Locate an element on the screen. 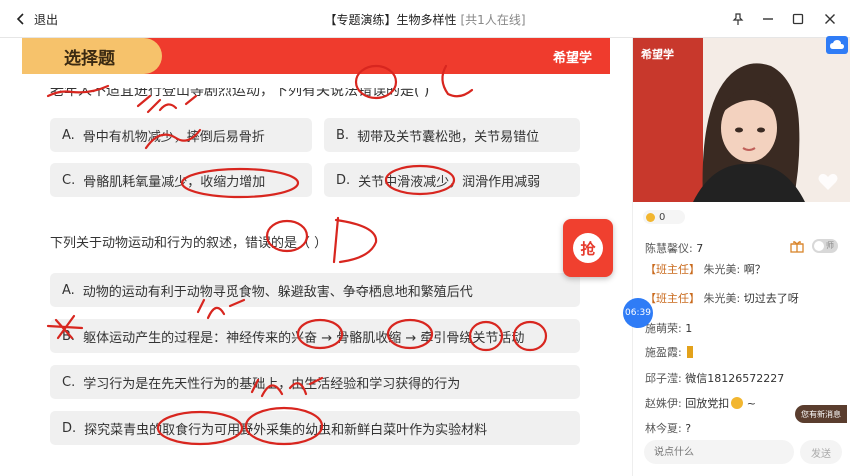  chat-message: 林今夏: ? is located at coordinates (668, 428).